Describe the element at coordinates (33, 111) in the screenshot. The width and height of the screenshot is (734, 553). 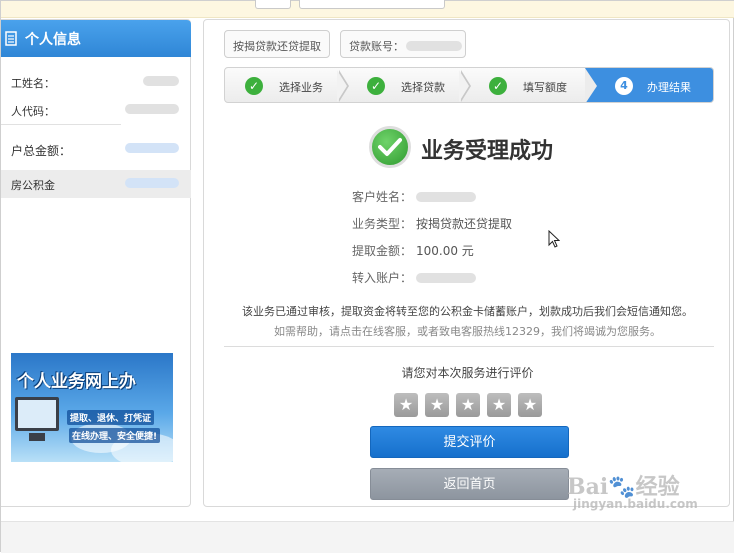
I see `info-label-code: 人代码：` at that location.